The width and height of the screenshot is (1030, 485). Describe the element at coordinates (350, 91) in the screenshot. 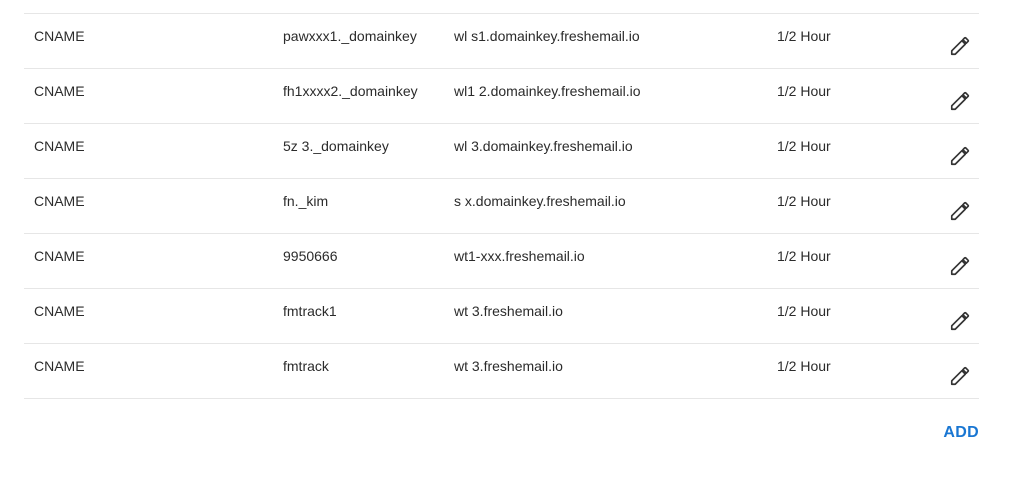

I see `record-name: fh1xxxx2._domainkey` at that location.